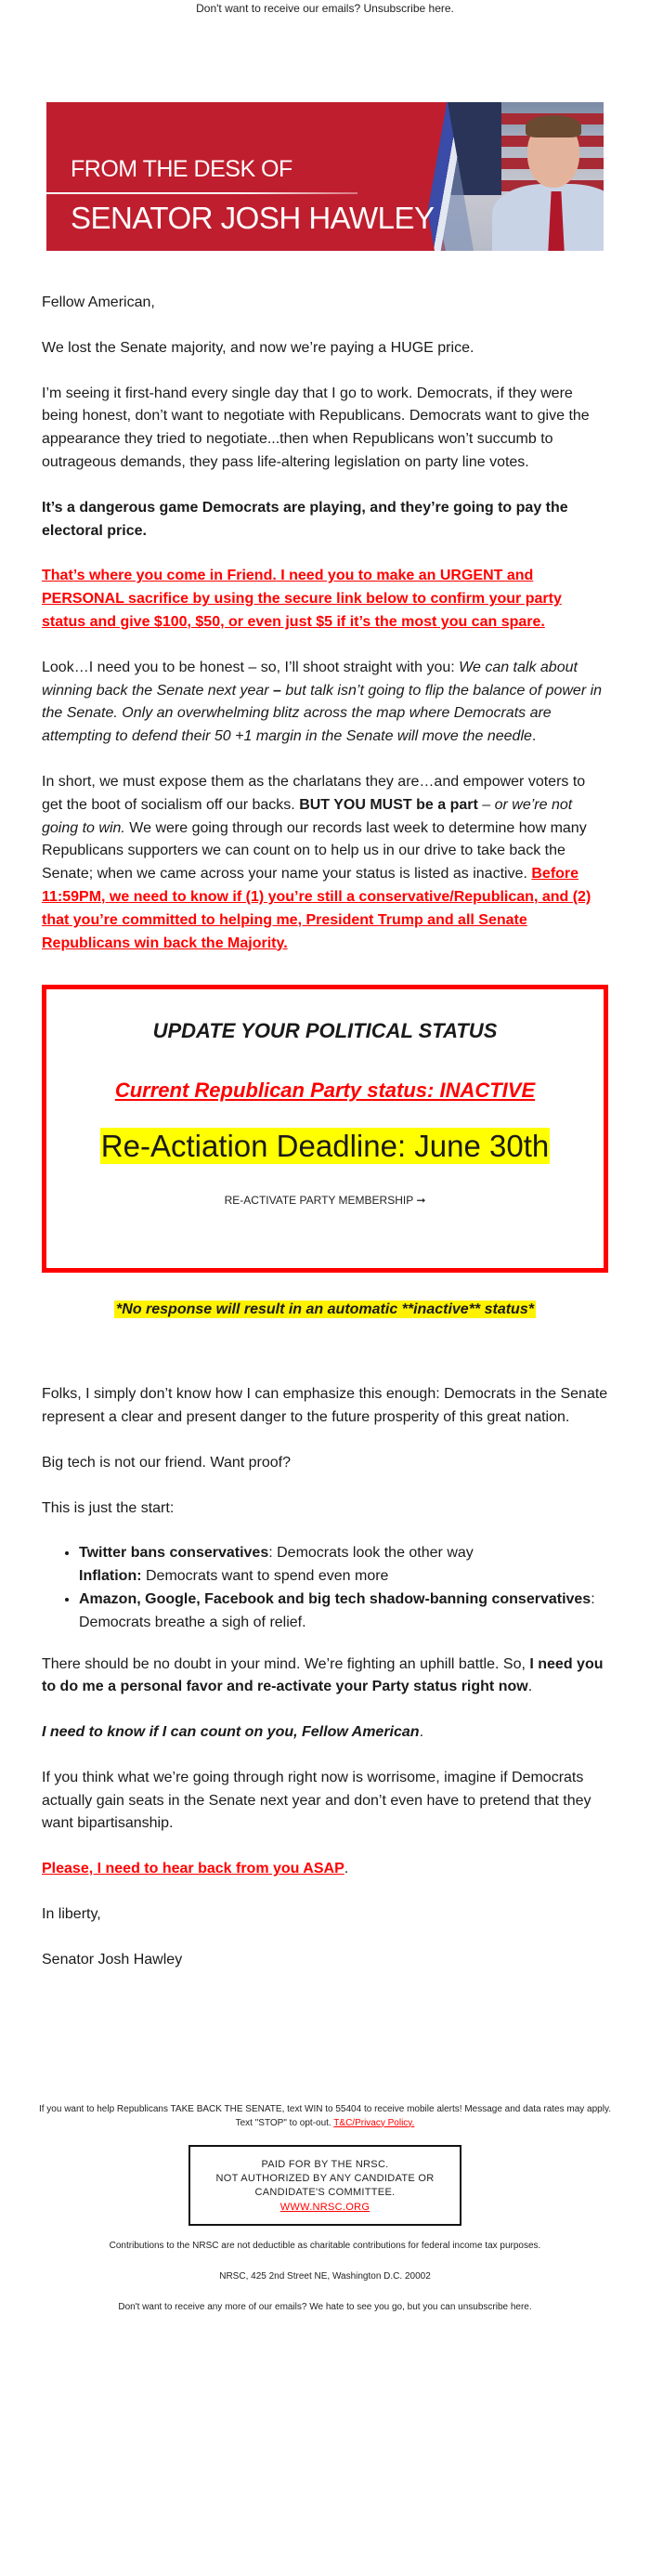  I want to click on closing: In liberty,, so click(71, 1914).